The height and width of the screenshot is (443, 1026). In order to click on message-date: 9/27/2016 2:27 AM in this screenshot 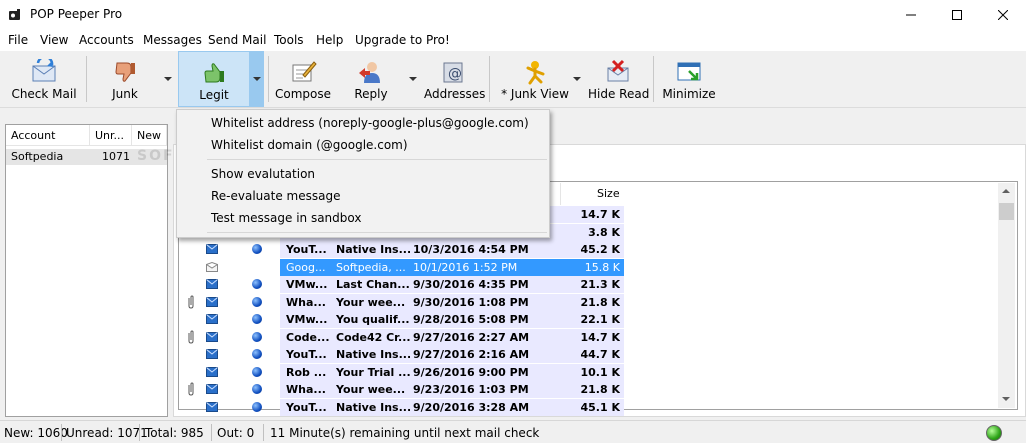, I will do `click(471, 337)`.